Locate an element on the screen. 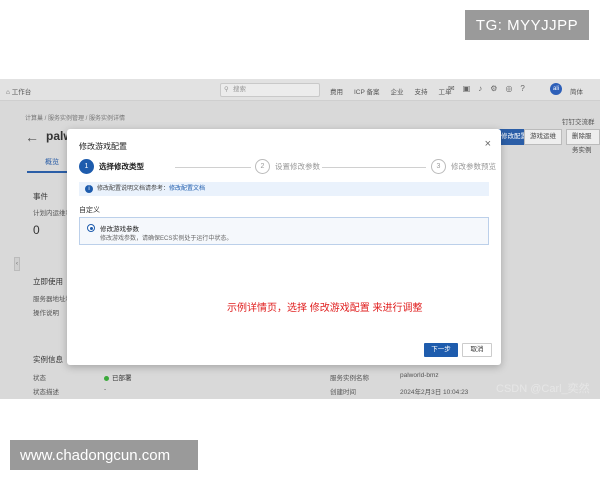  game-ops-button: 游戏运维 is located at coordinates (543, 137).